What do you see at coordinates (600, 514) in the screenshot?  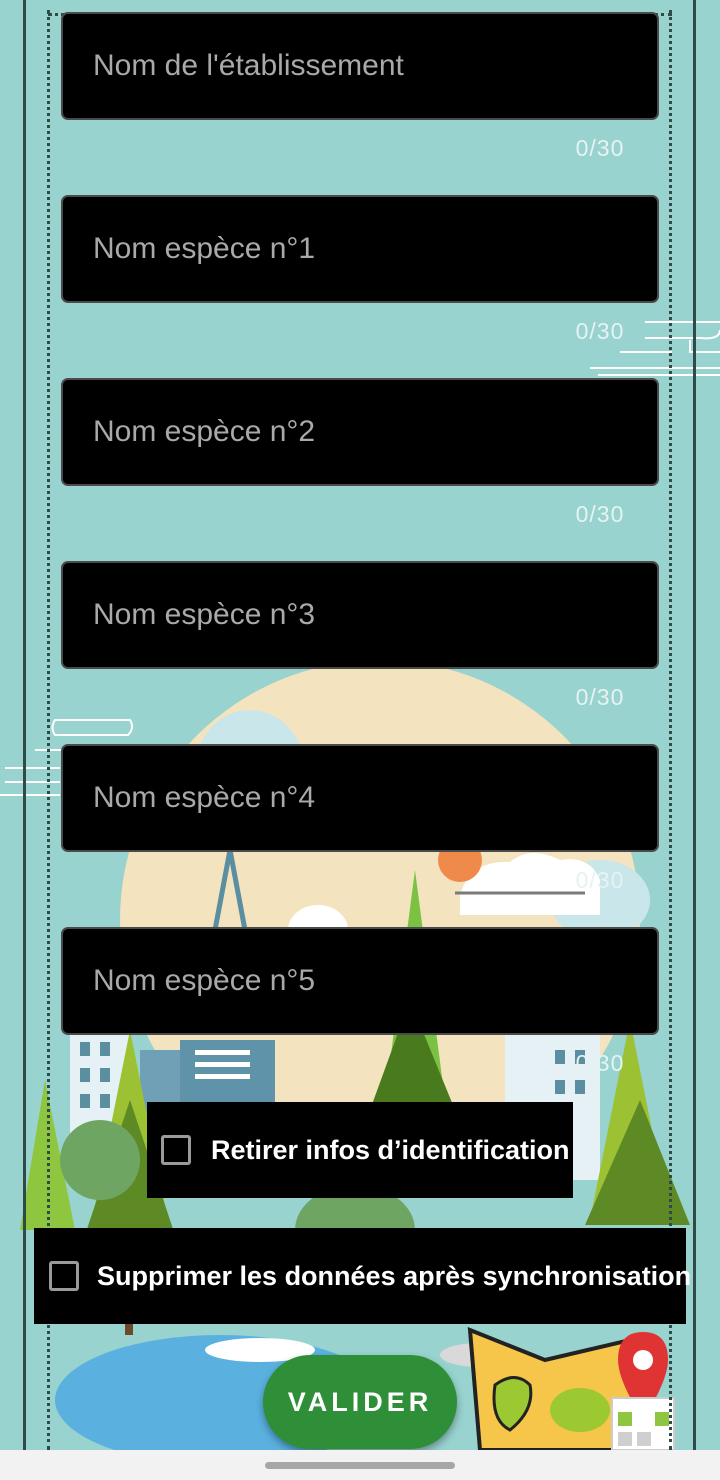 I see `species-2-counter: 0/30` at bounding box center [600, 514].